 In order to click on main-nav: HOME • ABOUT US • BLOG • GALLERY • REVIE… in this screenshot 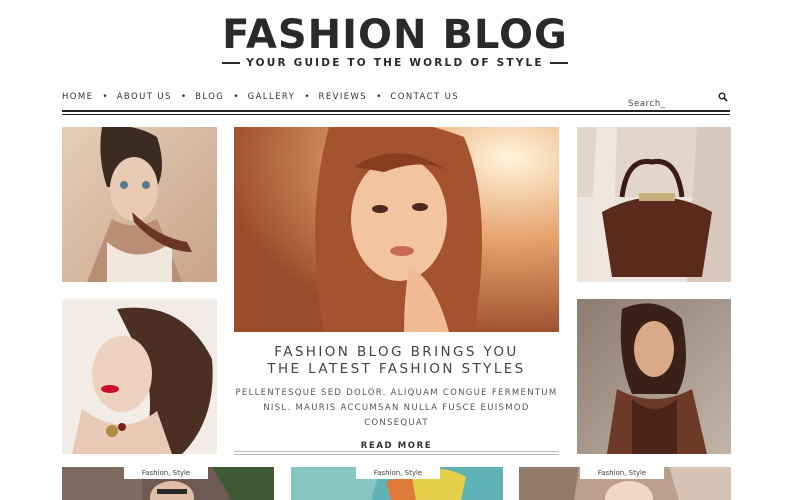, I will do `click(260, 97)`.